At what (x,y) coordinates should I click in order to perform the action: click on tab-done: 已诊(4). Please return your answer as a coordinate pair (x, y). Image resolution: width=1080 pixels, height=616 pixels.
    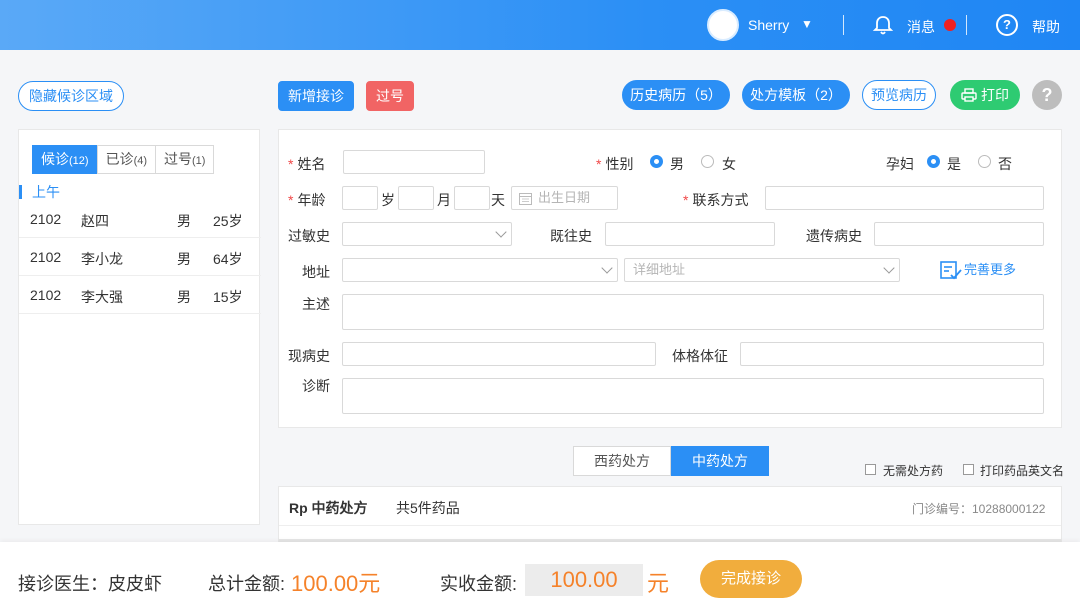
    Looking at the image, I should click on (126, 159).